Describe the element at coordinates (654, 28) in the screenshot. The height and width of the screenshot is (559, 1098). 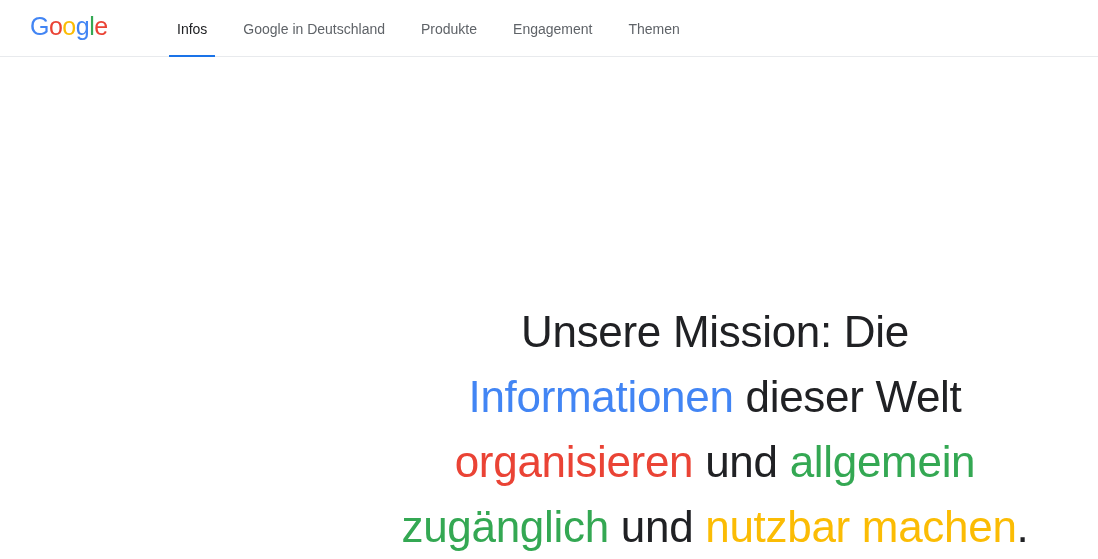
I see `nav-tab: Themen` at that location.